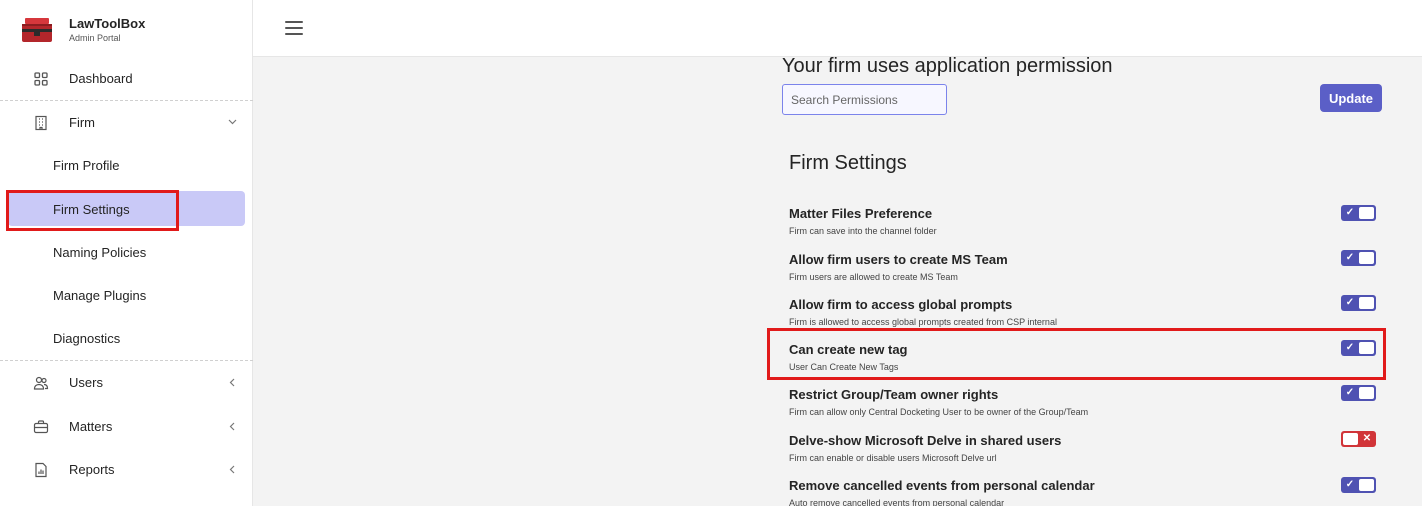 The height and width of the screenshot is (506, 1422). Describe the element at coordinates (898, 259) in the screenshot. I see `setting-title: Allow firm users to create MS Team` at that location.